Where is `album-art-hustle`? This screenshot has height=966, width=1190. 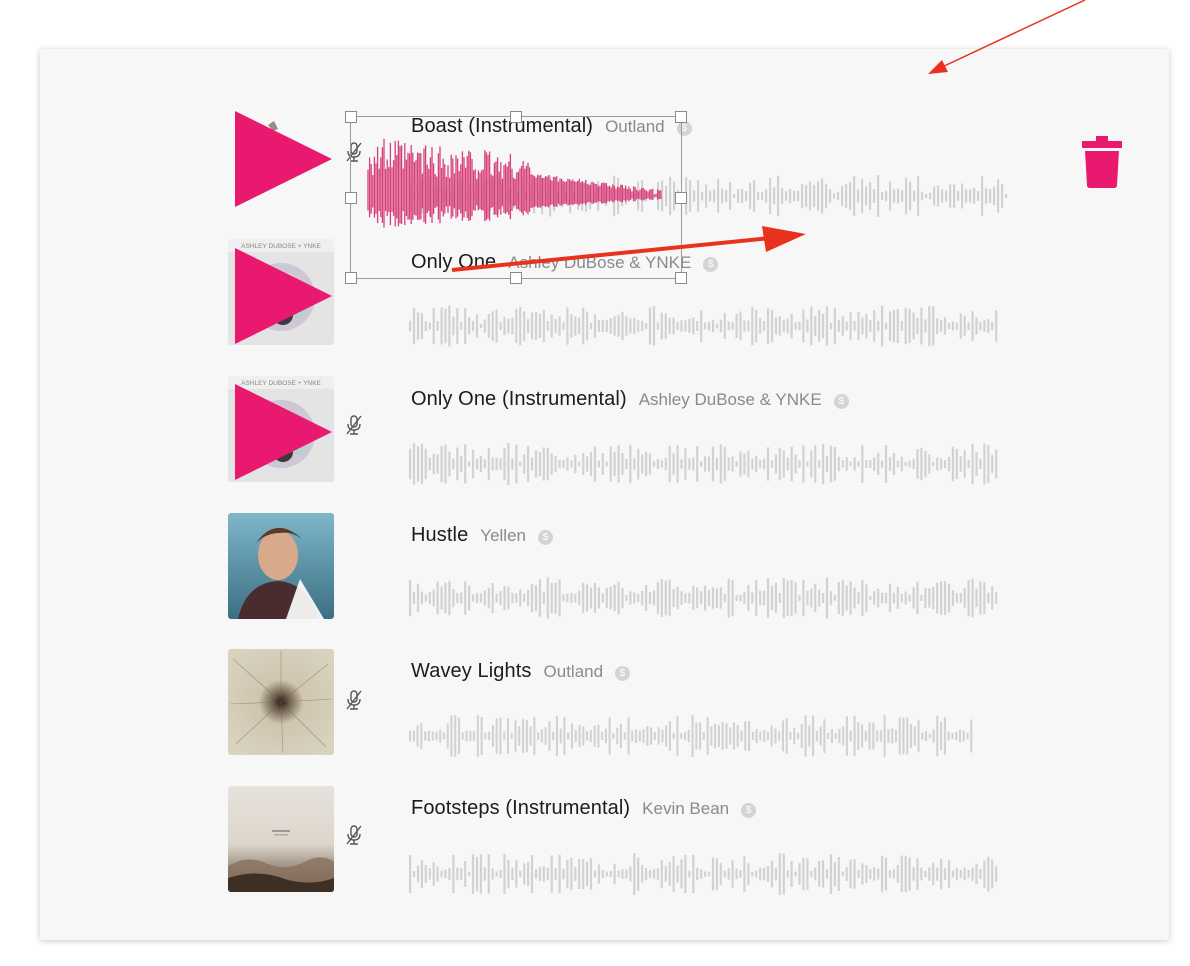 album-art-hustle is located at coordinates (281, 566).